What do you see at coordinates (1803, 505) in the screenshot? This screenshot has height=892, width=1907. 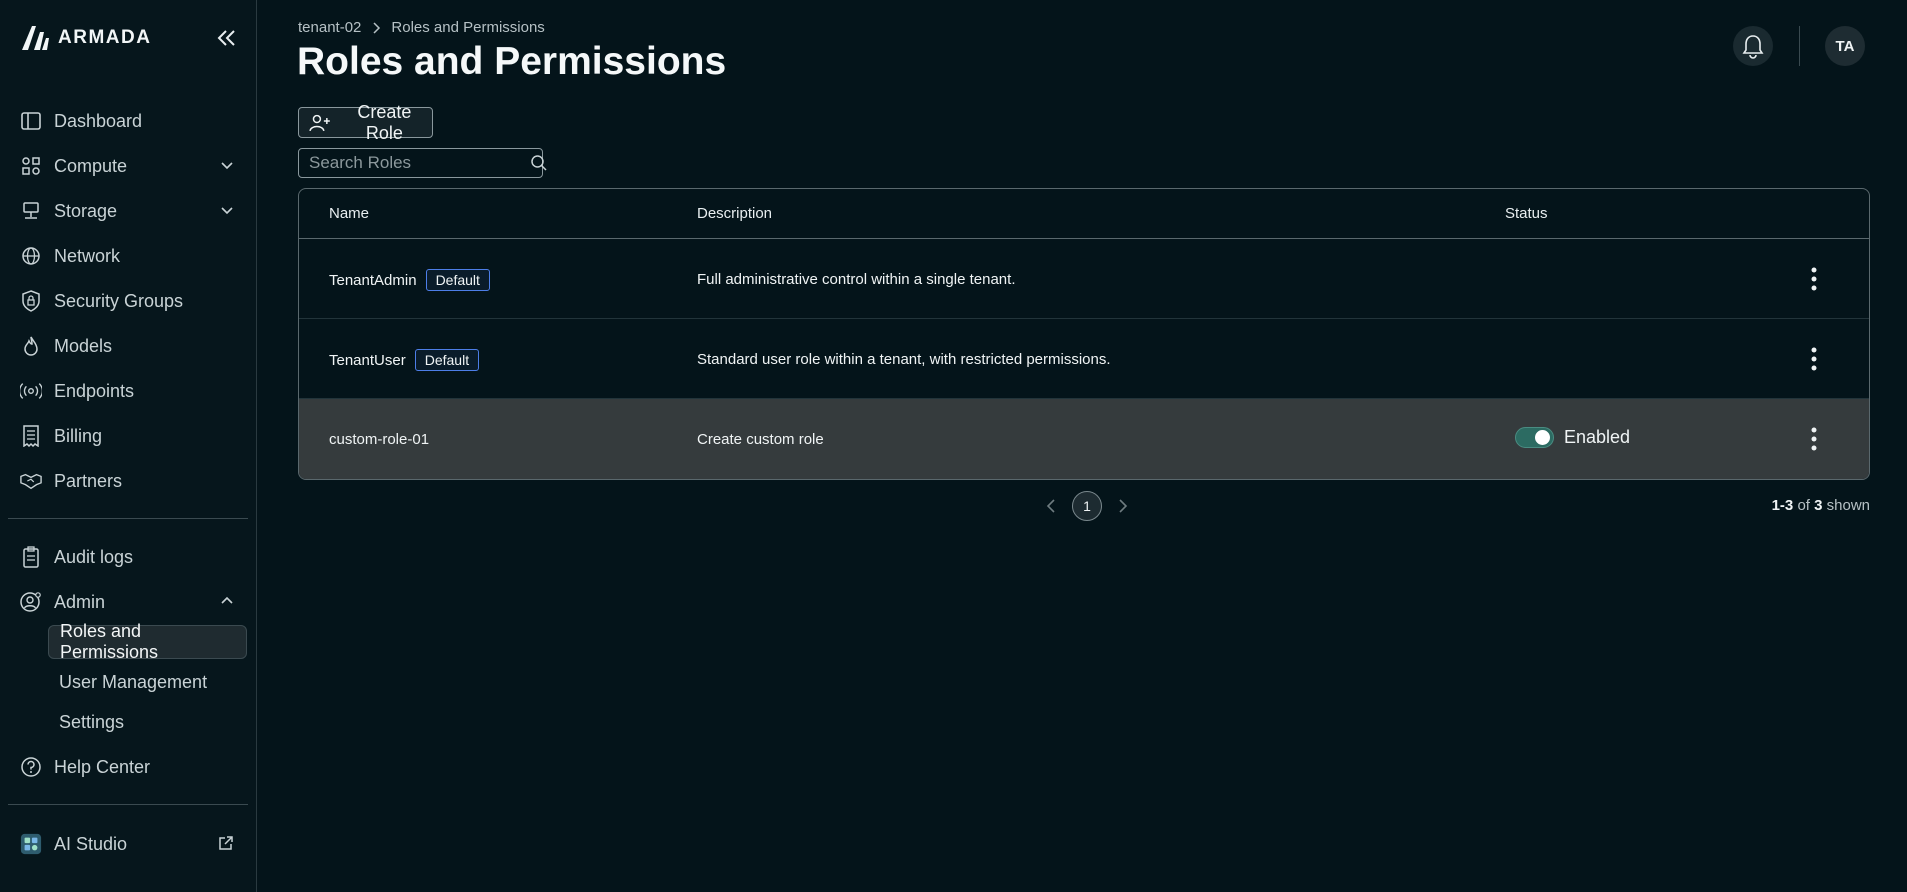 I see `results-of-label: of` at bounding box center [1803, 505].